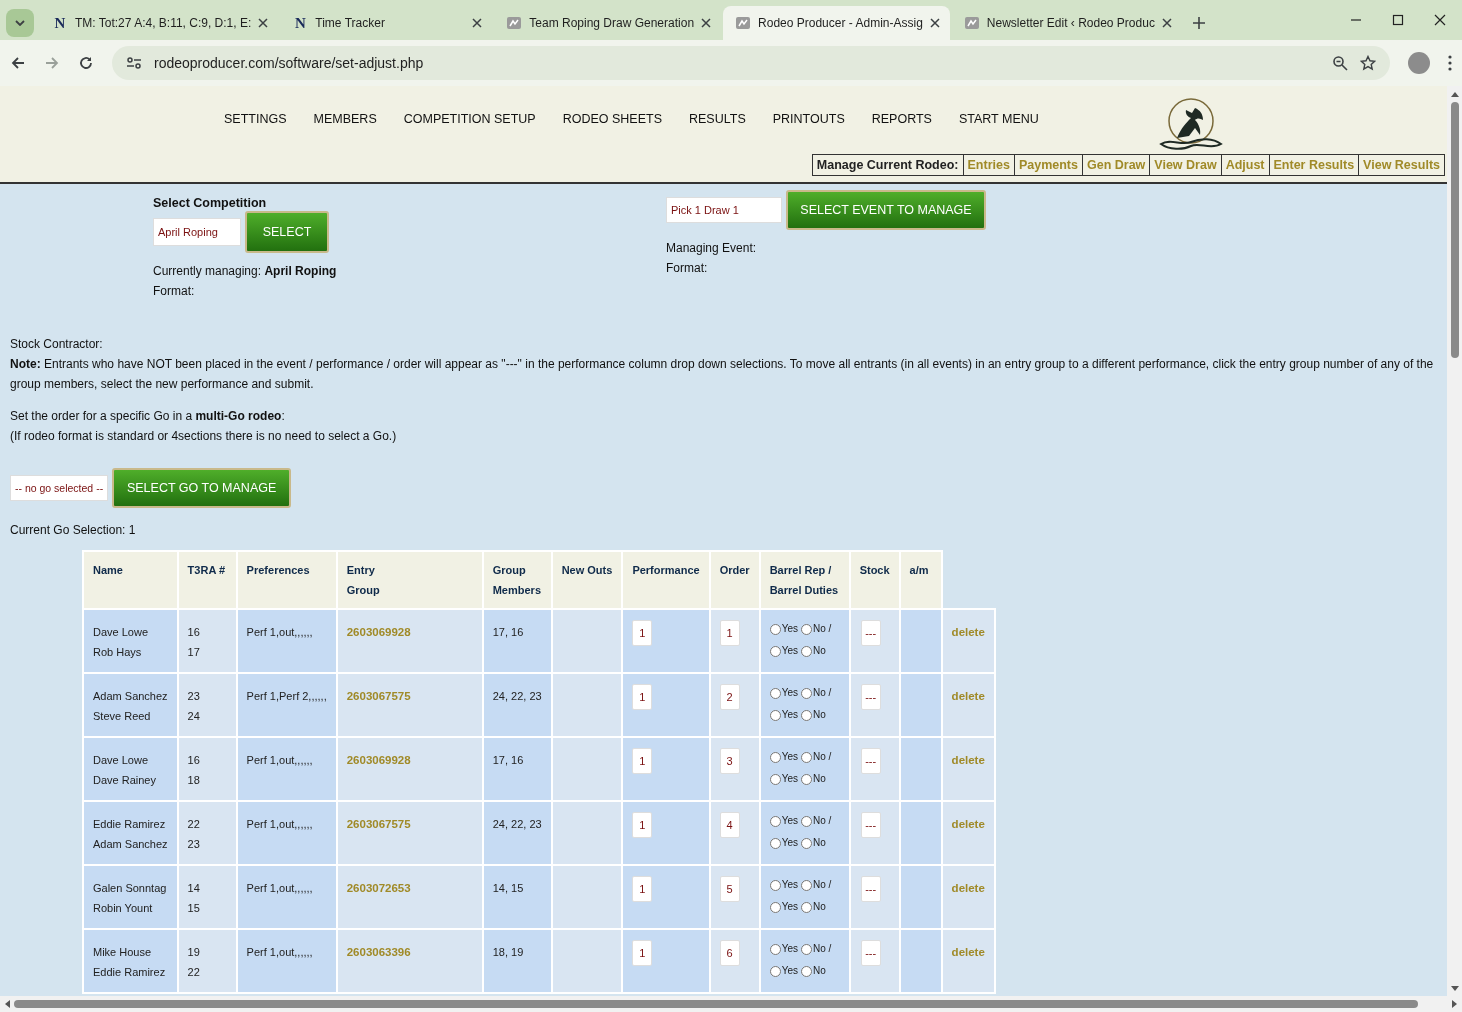 The width and height of the screenshot is (1462, 1012). Describe the element at coordinates (687, 268) in the screenshot. I see `format-label: Format:` at that location.